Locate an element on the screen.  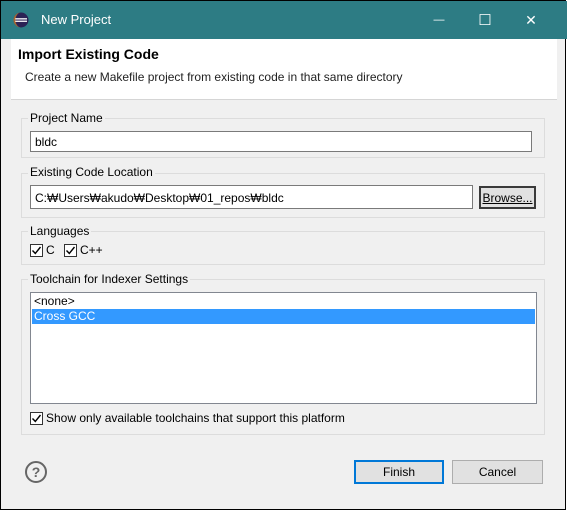
window-title: New Project is located at coordinates (76, 19).